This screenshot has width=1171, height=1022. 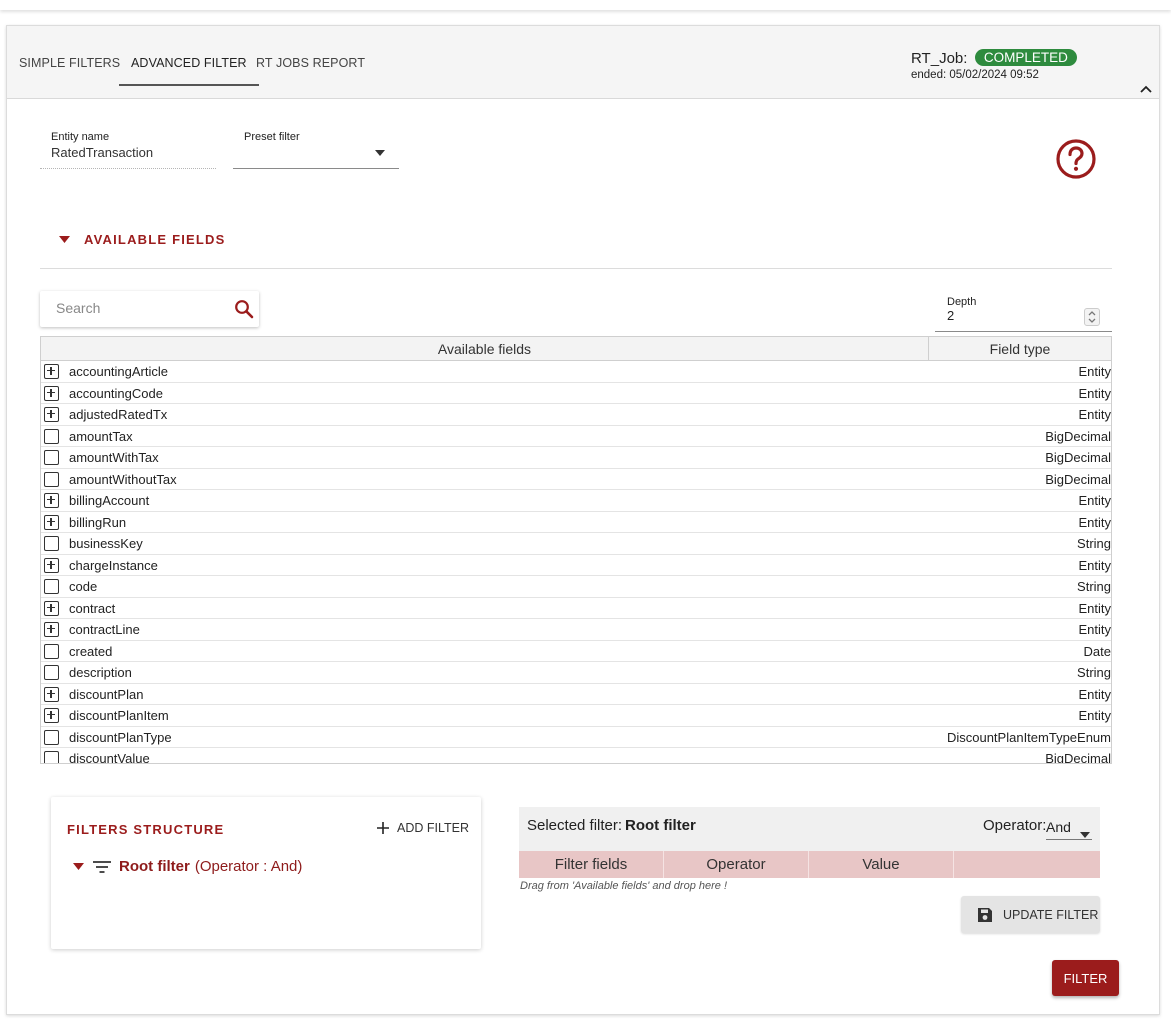 What do you see at coordinates (102, 152) in the screenshot?
I see `entity-name-value: RatedTransaction` at bounding box center [102, 152].